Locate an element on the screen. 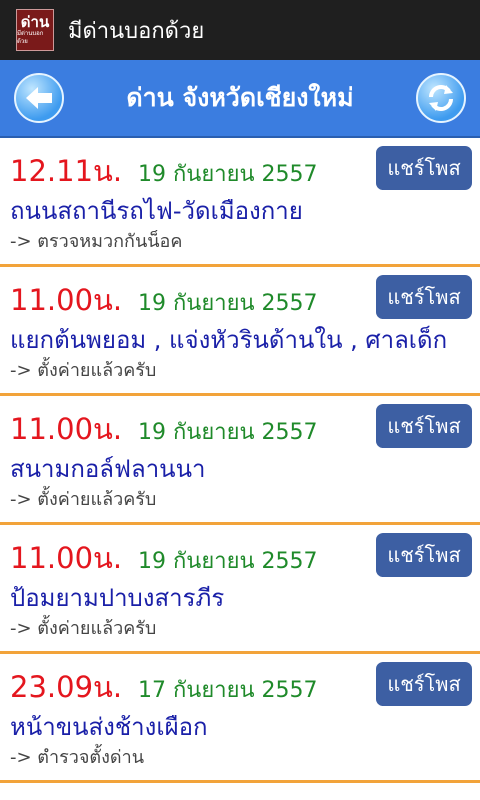 This screenshot has height=800, width=480. item-location: สนามกอล์ฟลานนา is located at coordinates (108, 469).